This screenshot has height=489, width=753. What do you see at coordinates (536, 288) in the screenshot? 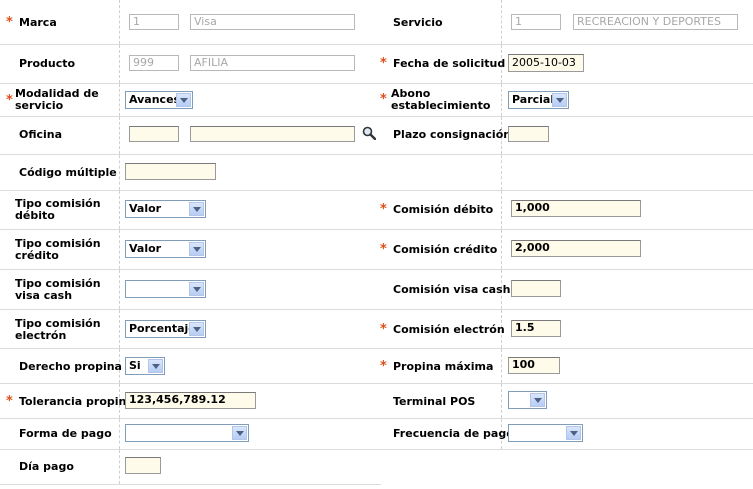
I see `comision-visa-cash-input` at bounding box center [536, 288].